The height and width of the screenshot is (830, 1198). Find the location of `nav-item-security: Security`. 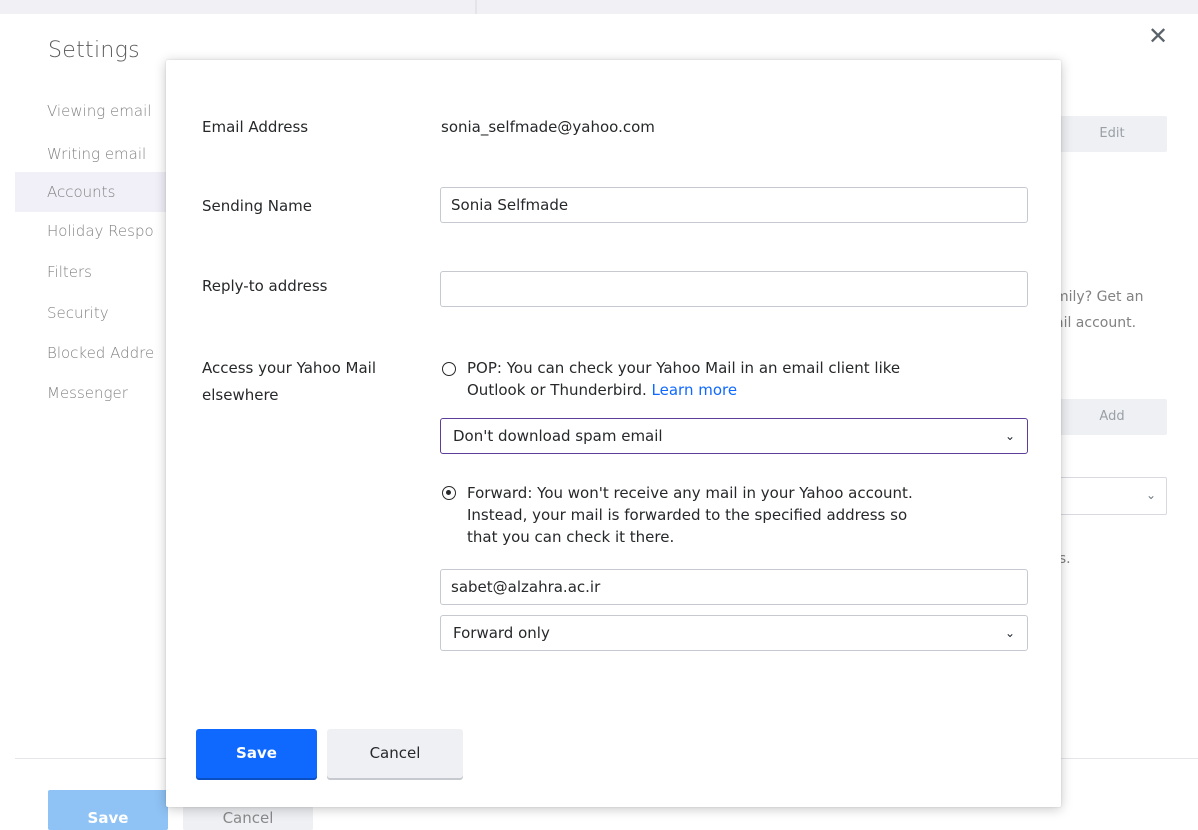

nav-item-security: Security is located at coordinates (78, 313).